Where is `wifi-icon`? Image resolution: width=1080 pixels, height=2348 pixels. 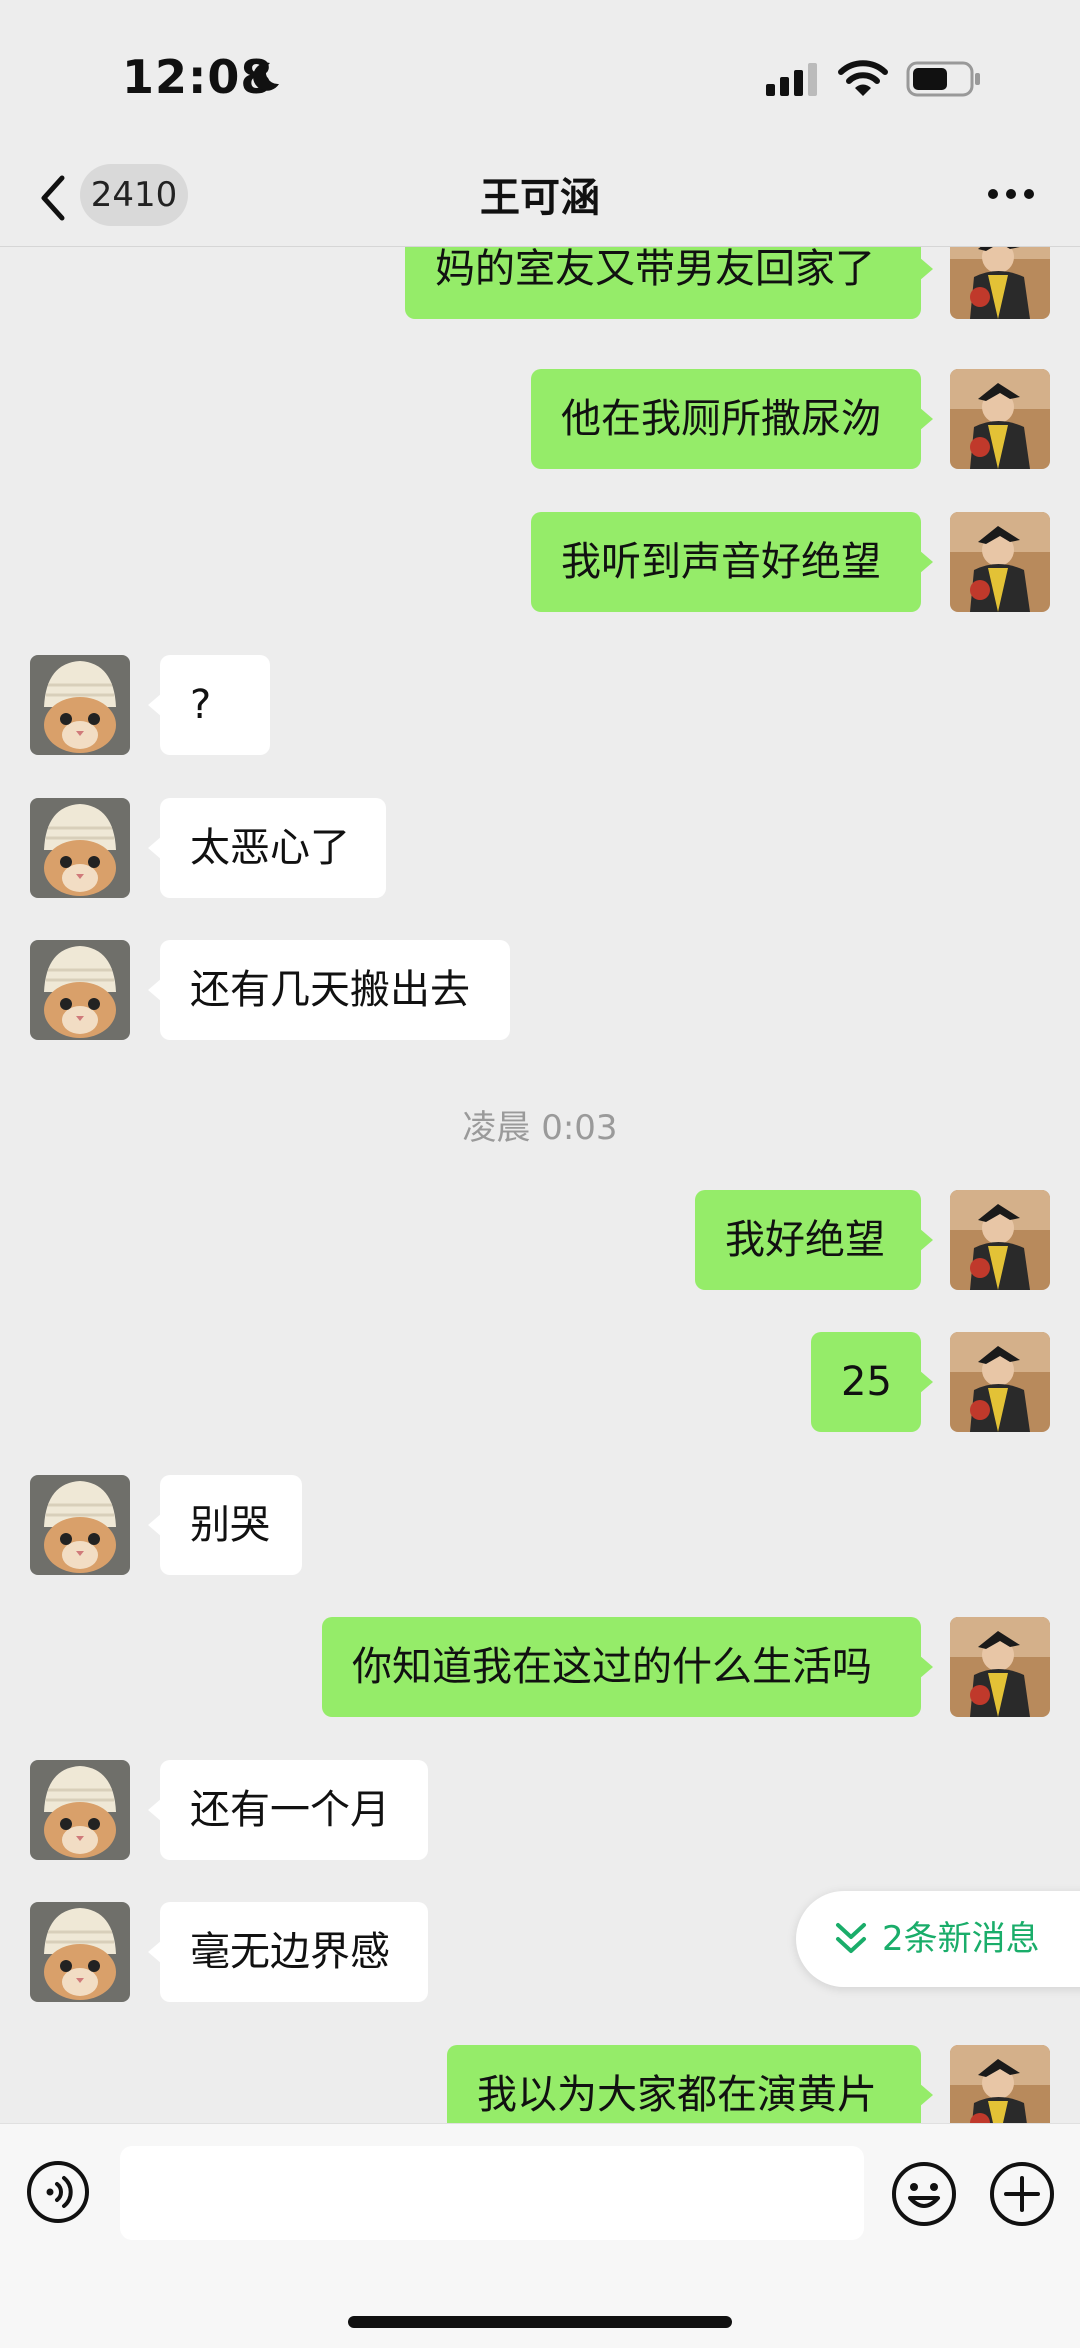 wifi-icon is located at coordinates (863, 78).